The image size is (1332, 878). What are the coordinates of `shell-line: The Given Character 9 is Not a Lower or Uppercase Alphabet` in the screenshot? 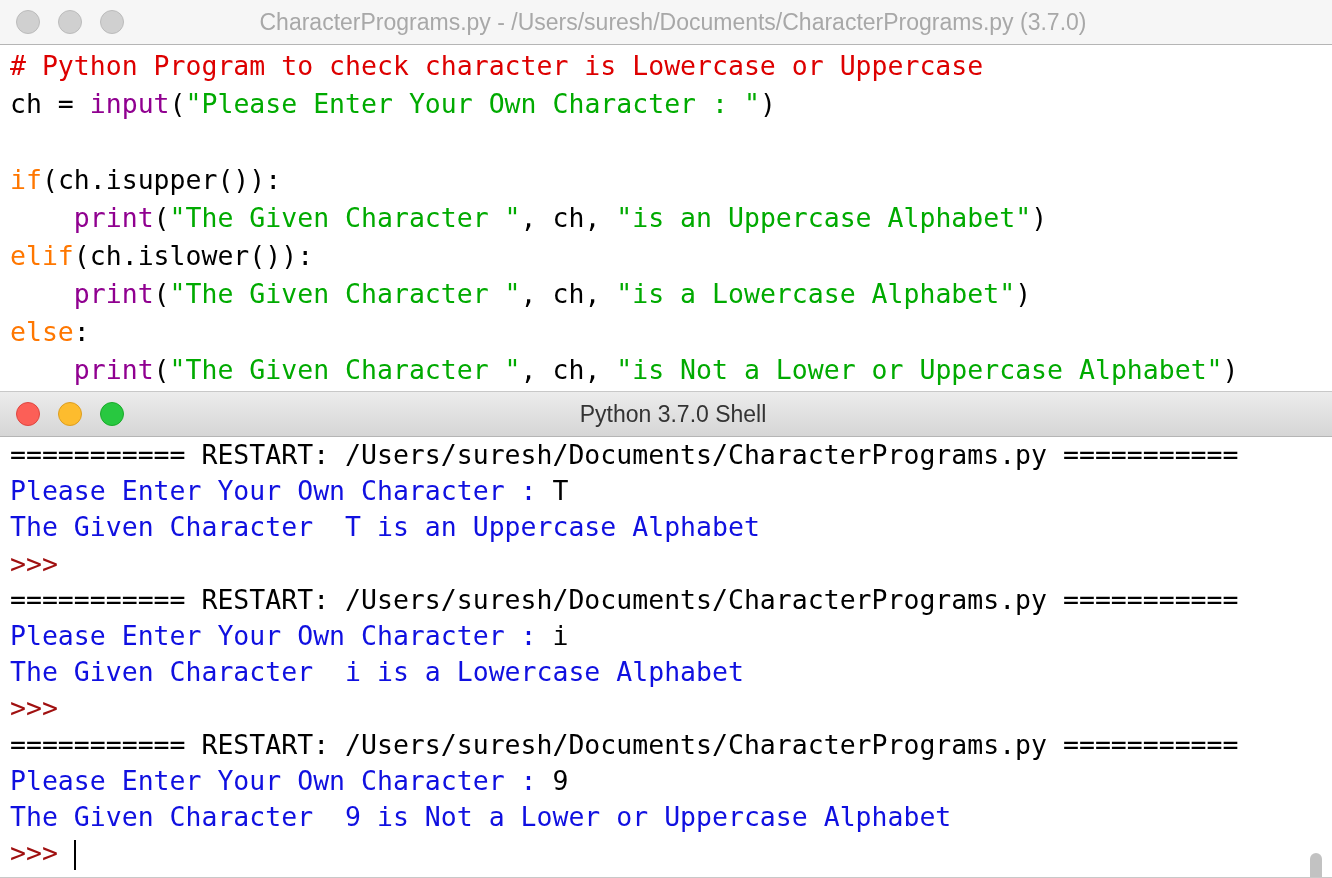 It's located at (481, 816).